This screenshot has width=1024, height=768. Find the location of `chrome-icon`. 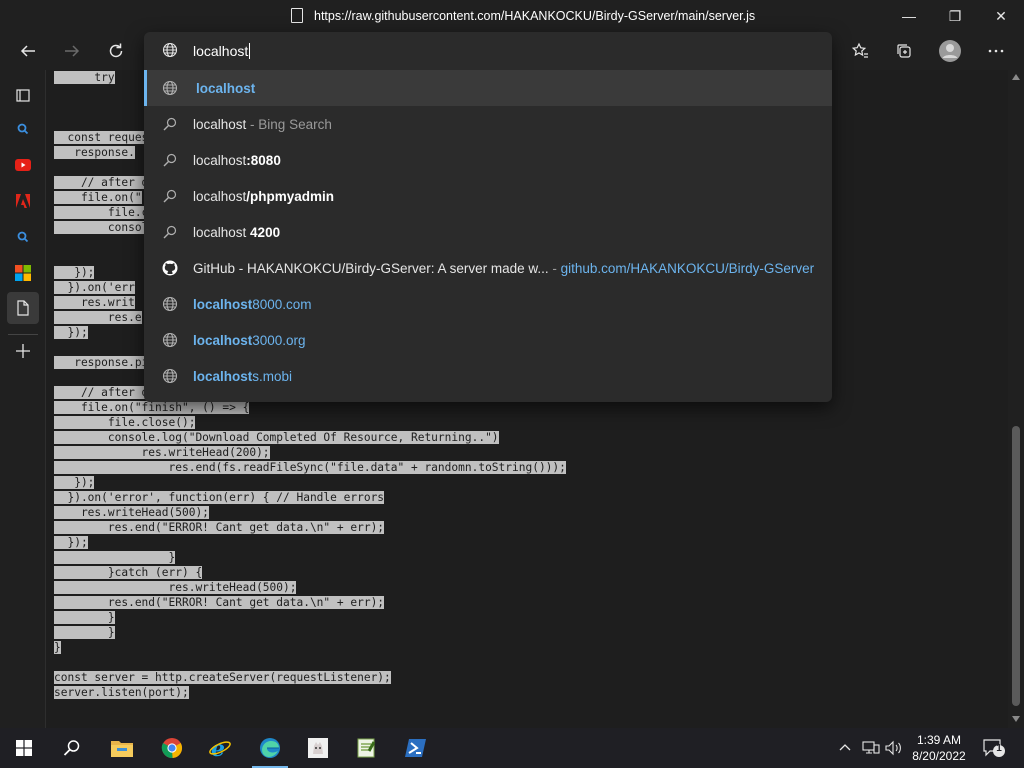

chrome-icon is located at coordinates (172, 748).